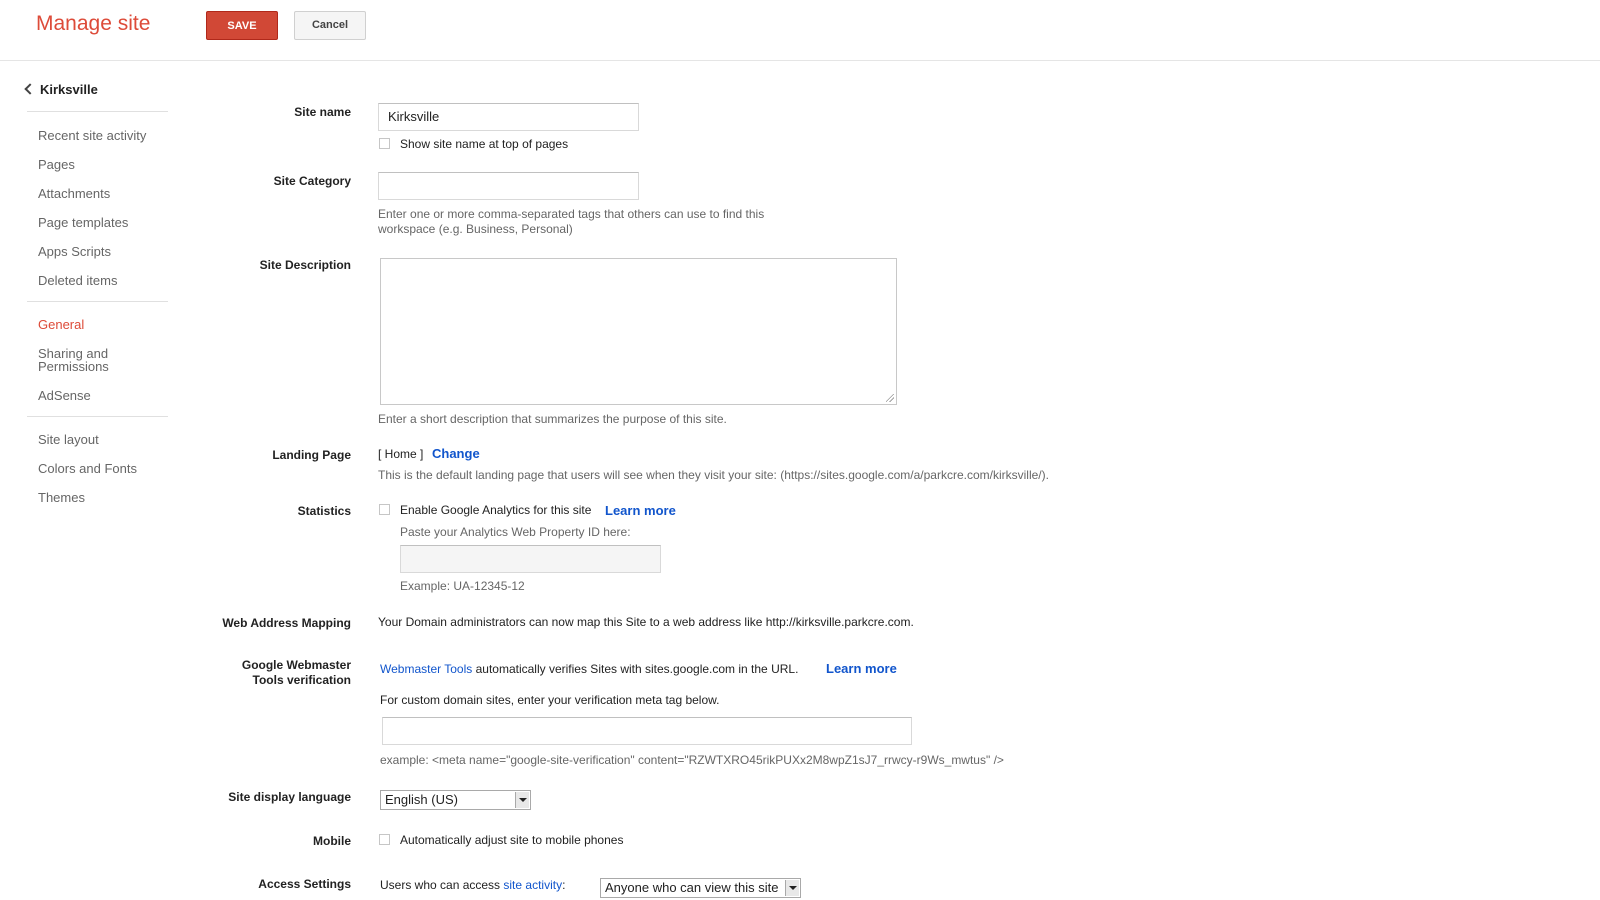 The height and width of the screenshot is (900, 1600). Describe the element at coordinates (564, 885) in the screenshot. I see `access-settings-colon: :` at that location.